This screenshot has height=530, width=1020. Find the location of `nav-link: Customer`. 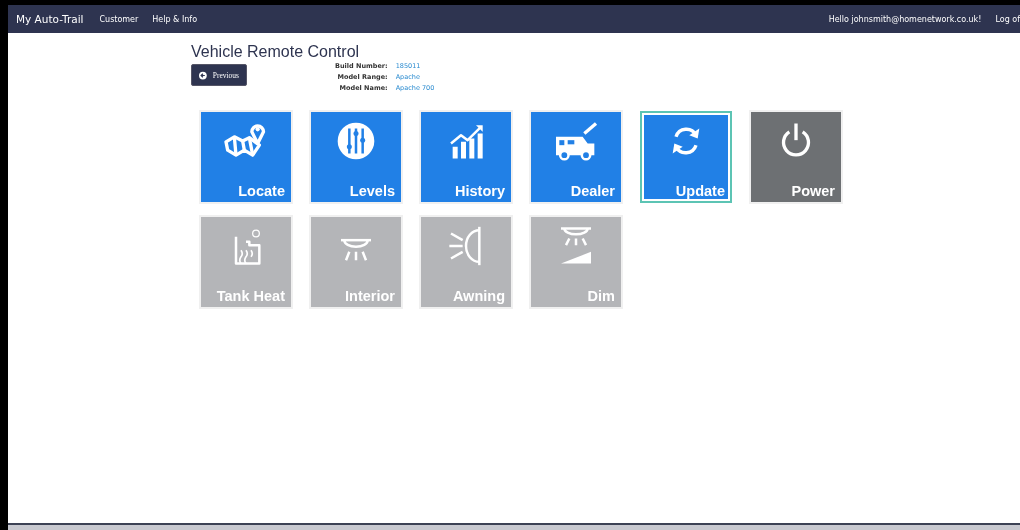

nav-link: Customer is located at coordinates (119, 19).